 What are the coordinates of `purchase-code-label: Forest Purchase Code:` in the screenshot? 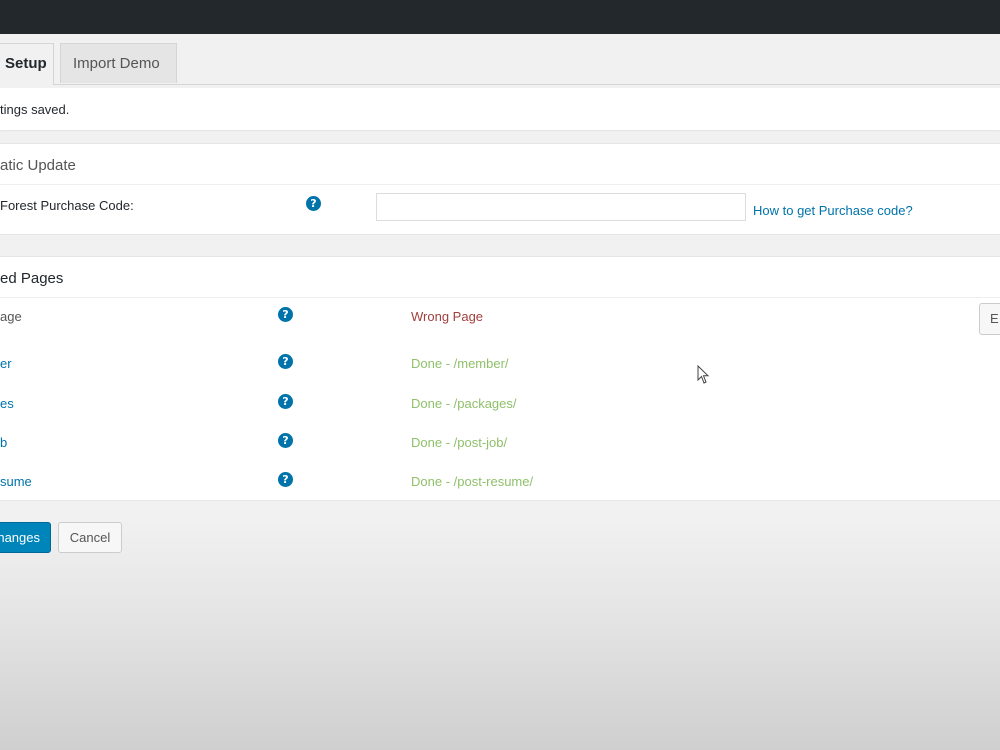 It's located at (67, 205).